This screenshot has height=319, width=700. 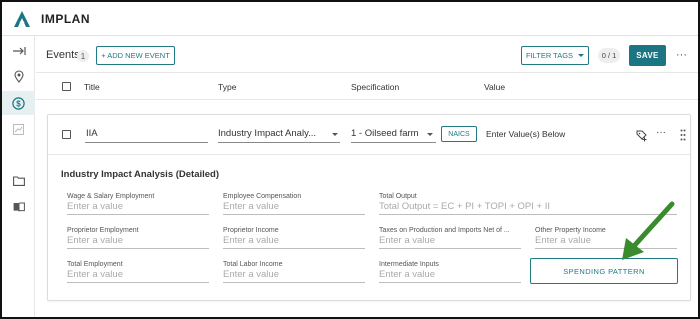 I want to click on total-employment-input: Enter a value, so click(x=138, y=276).